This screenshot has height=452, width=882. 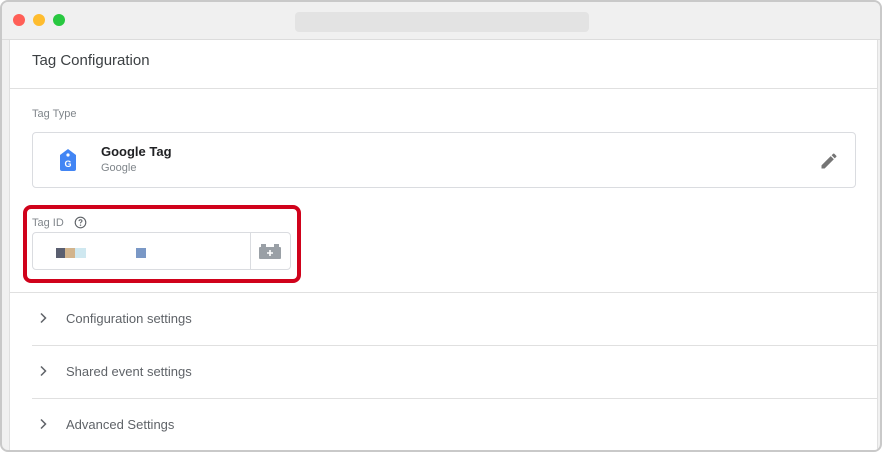 What do you see at coordinates (120, 424) in the screenshot?
I see `section-label: Advanced Settings` at bounding box center [120, 424].